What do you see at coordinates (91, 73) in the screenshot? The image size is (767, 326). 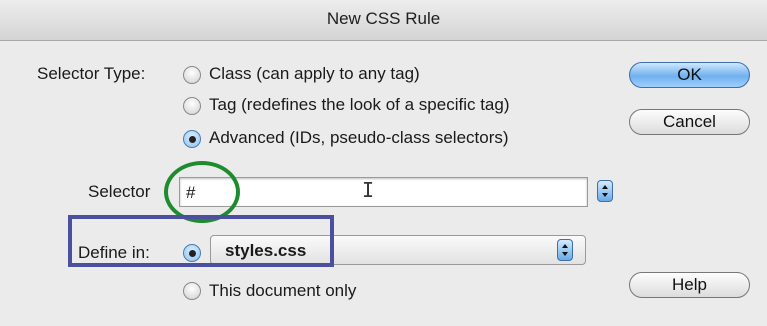 I see `selector-type-label: Selector Type:` at bounding box center [91, 73].